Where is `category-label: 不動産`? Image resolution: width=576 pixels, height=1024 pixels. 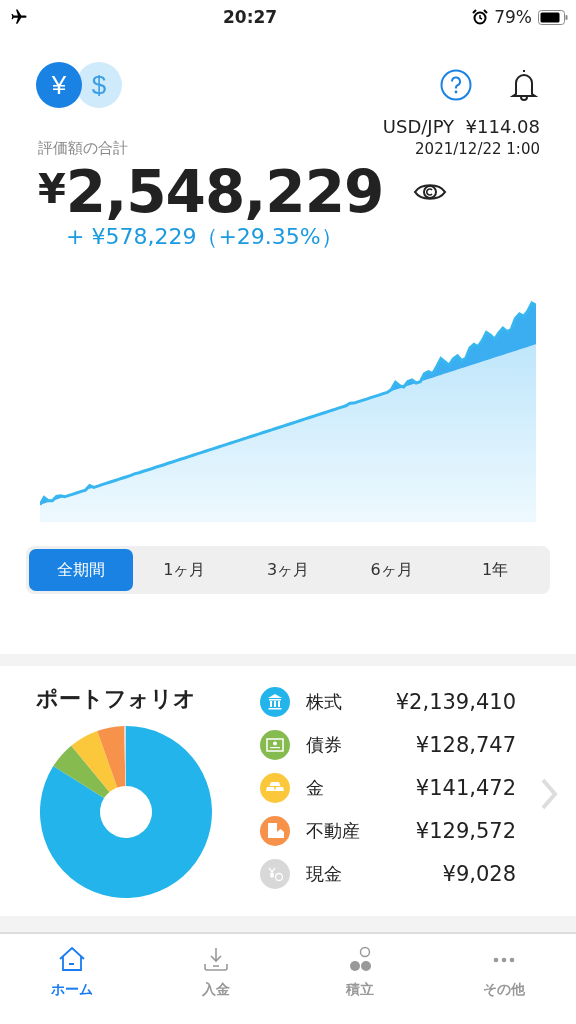
category-label: 不動産 is located at coordinates (333, 830).